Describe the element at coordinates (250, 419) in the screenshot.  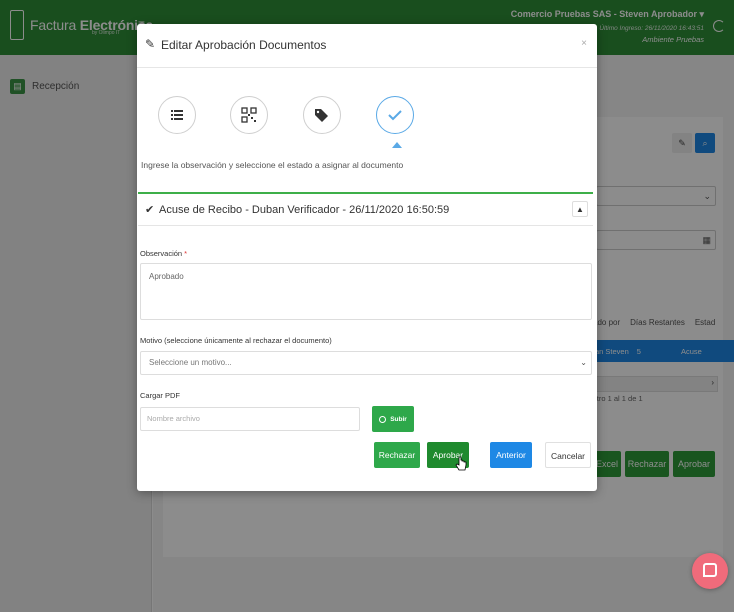
I see `pdf-filename-input: Nombre archivo` at that location.